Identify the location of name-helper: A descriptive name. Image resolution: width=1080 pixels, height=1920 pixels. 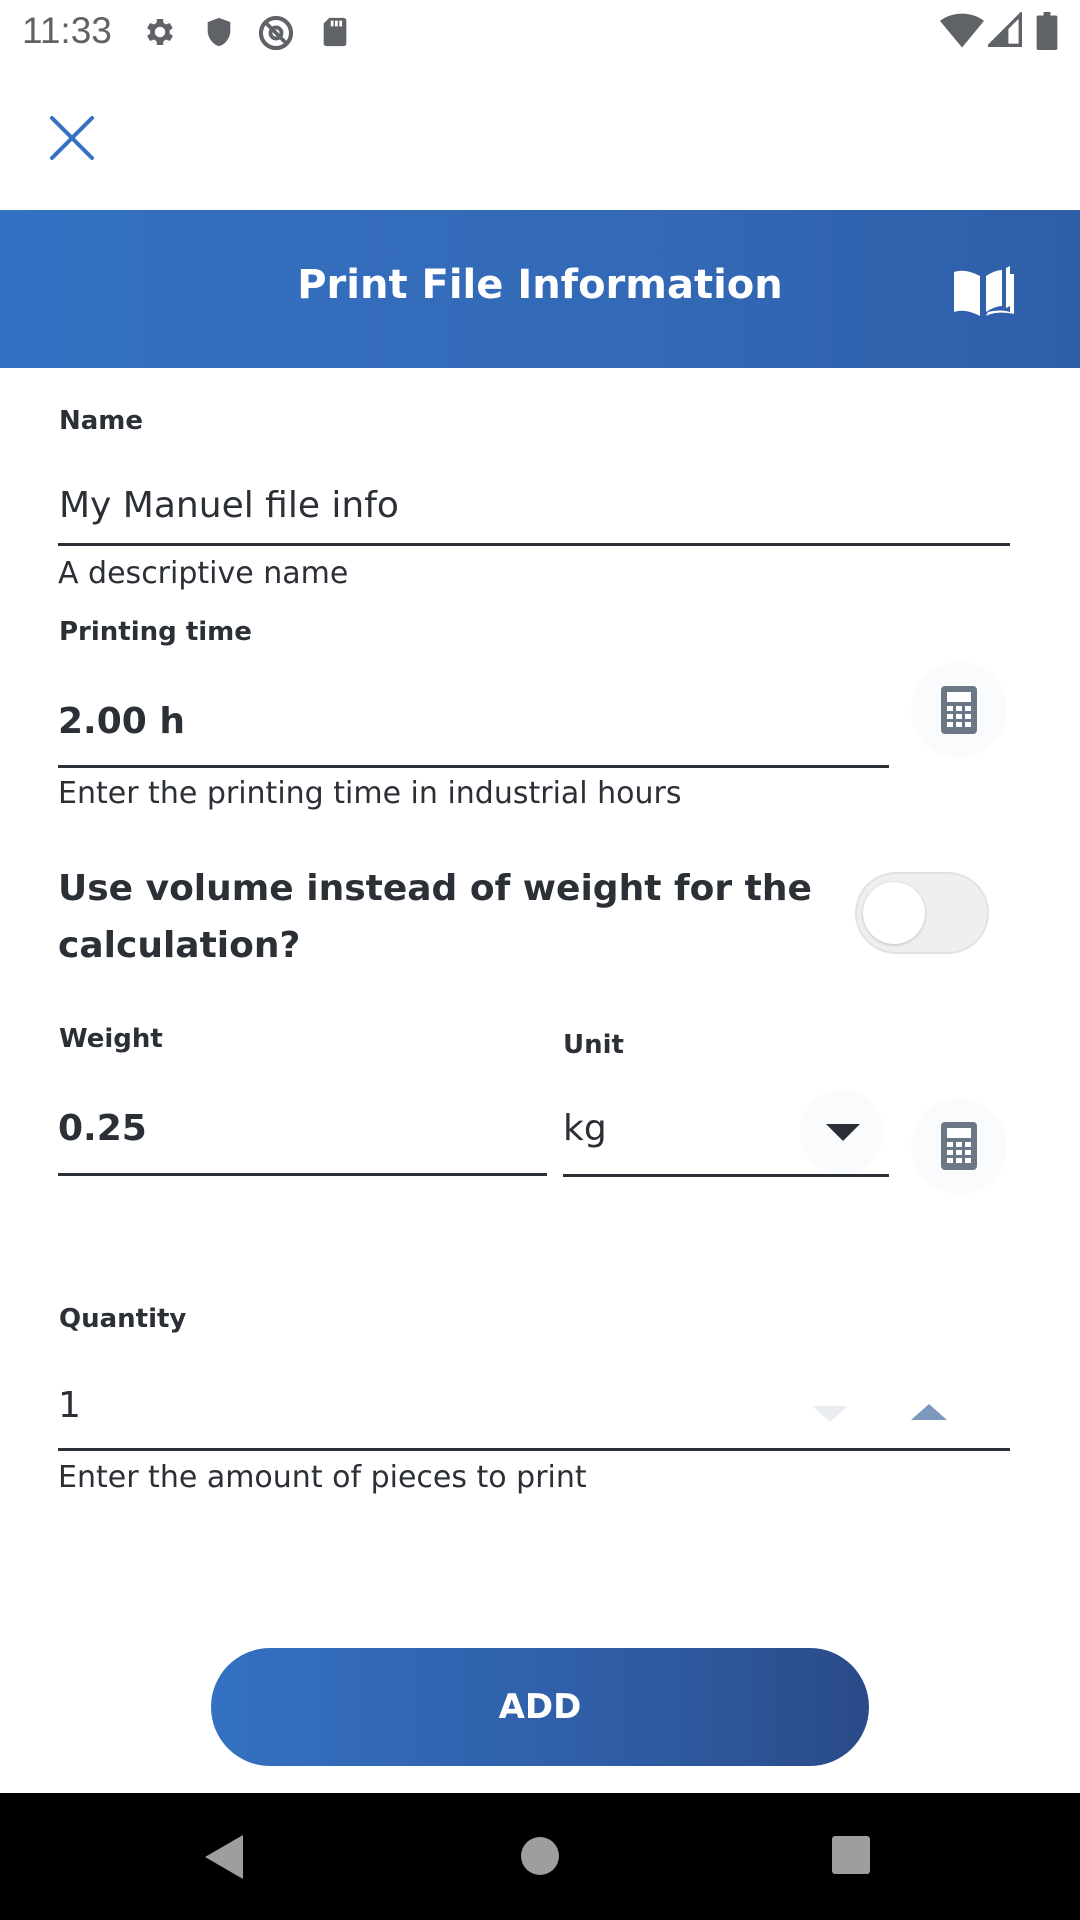
(203, 573).